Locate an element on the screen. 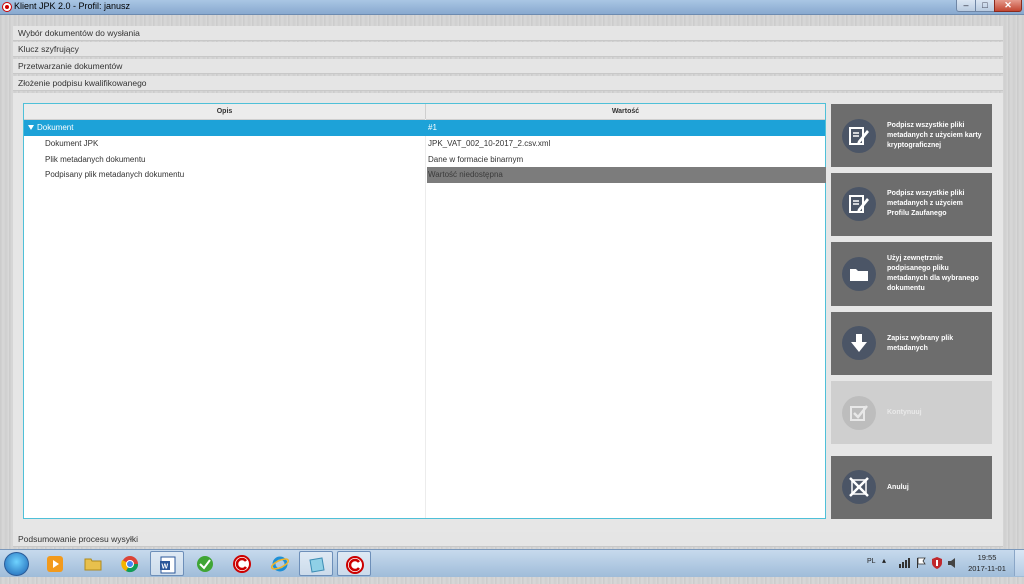  row-key: Podpisany plik metadanych dokumentu is located at coordinates (115, 174).